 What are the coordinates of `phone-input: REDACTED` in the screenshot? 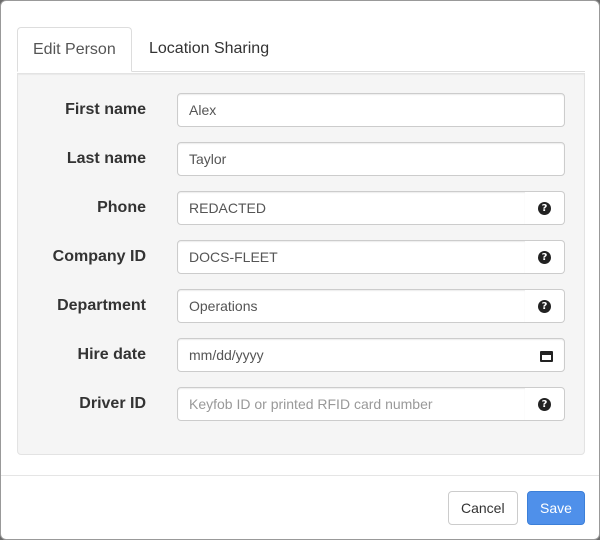 It's located at (351, 208).